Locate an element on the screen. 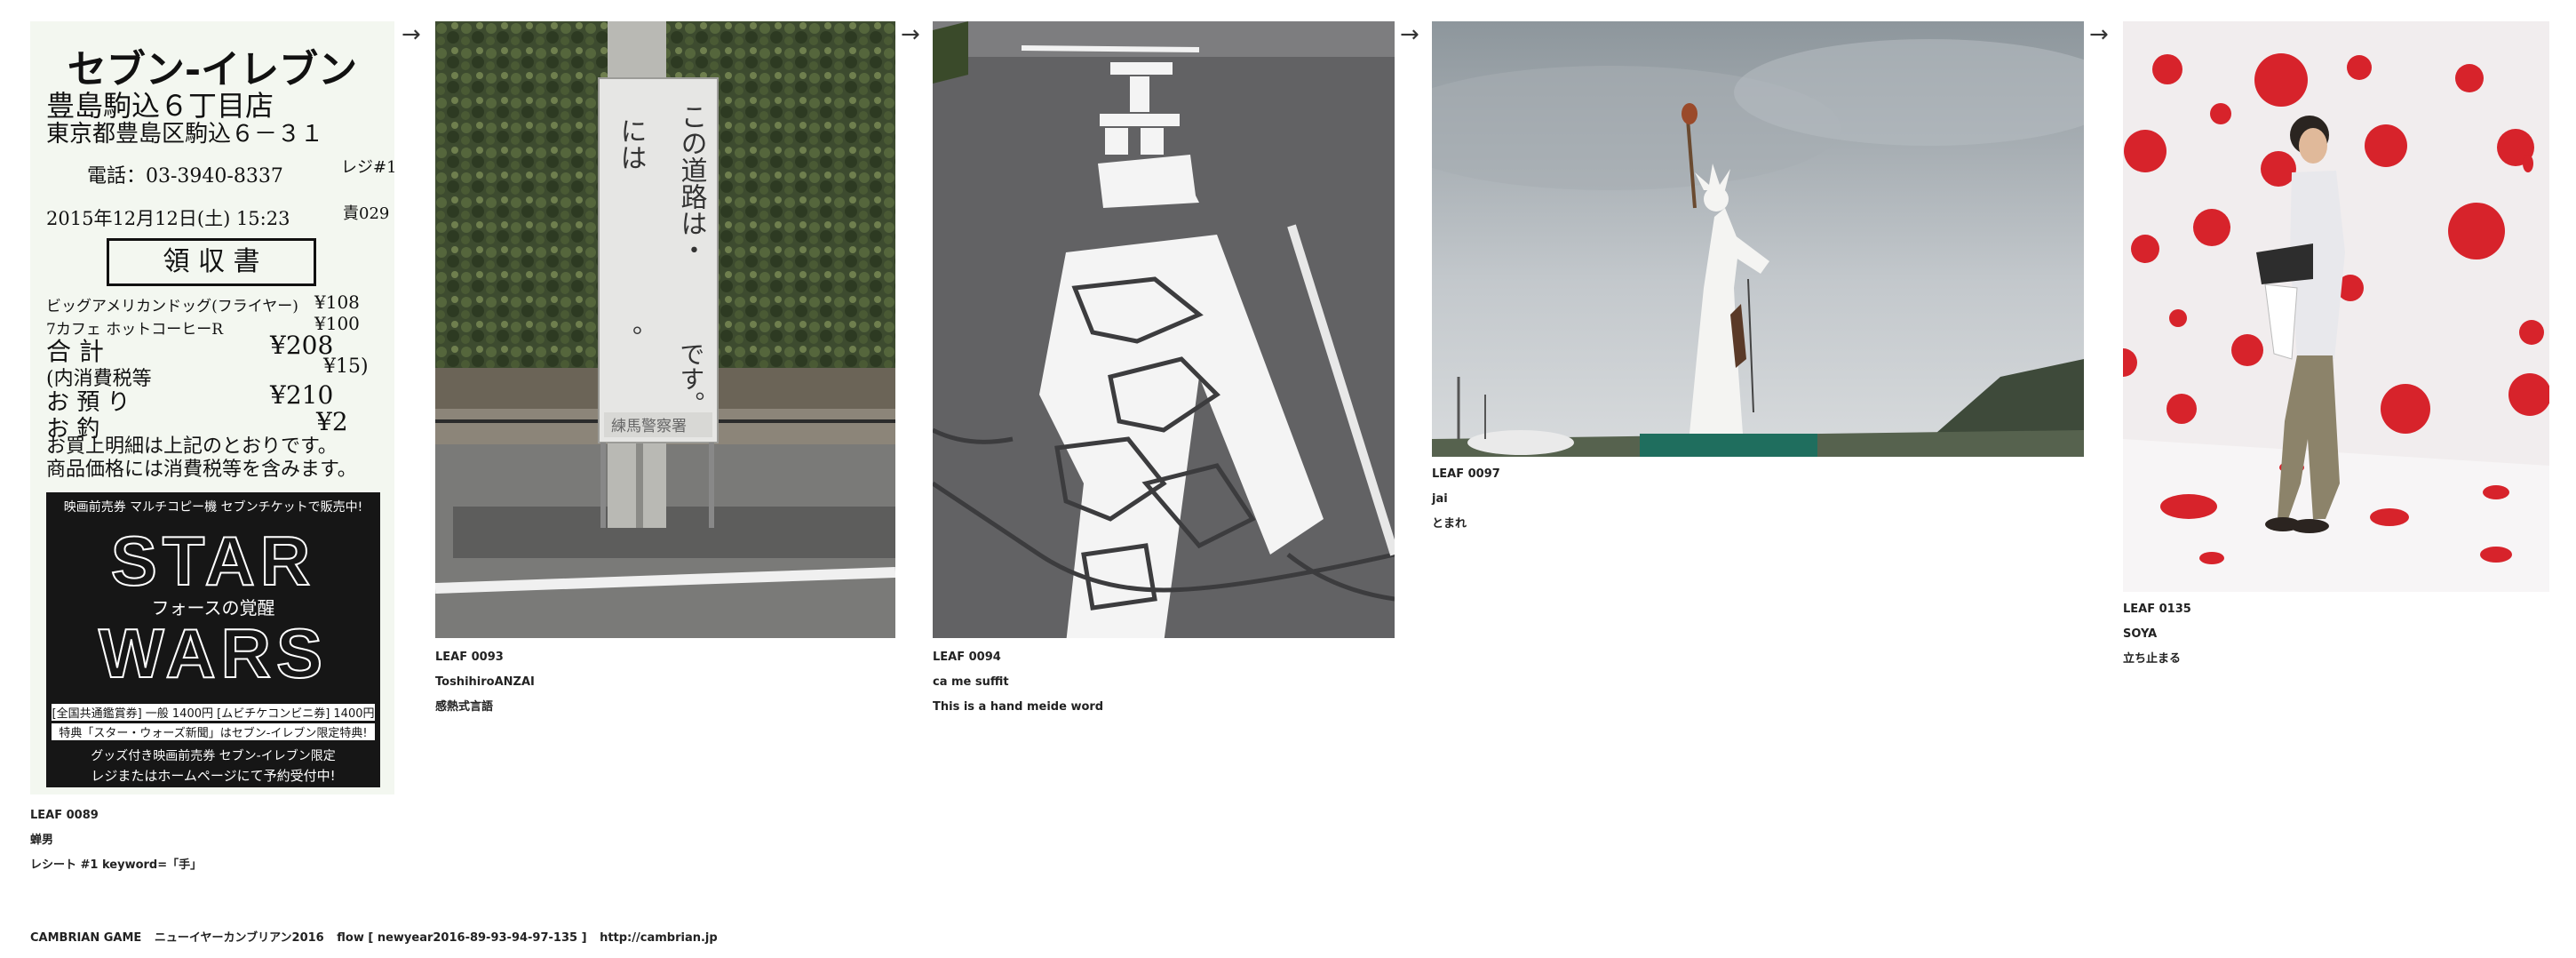 This screenshot has width=2576, height=958. leaf-author: SOYA is located at coordinates (2157, 634).